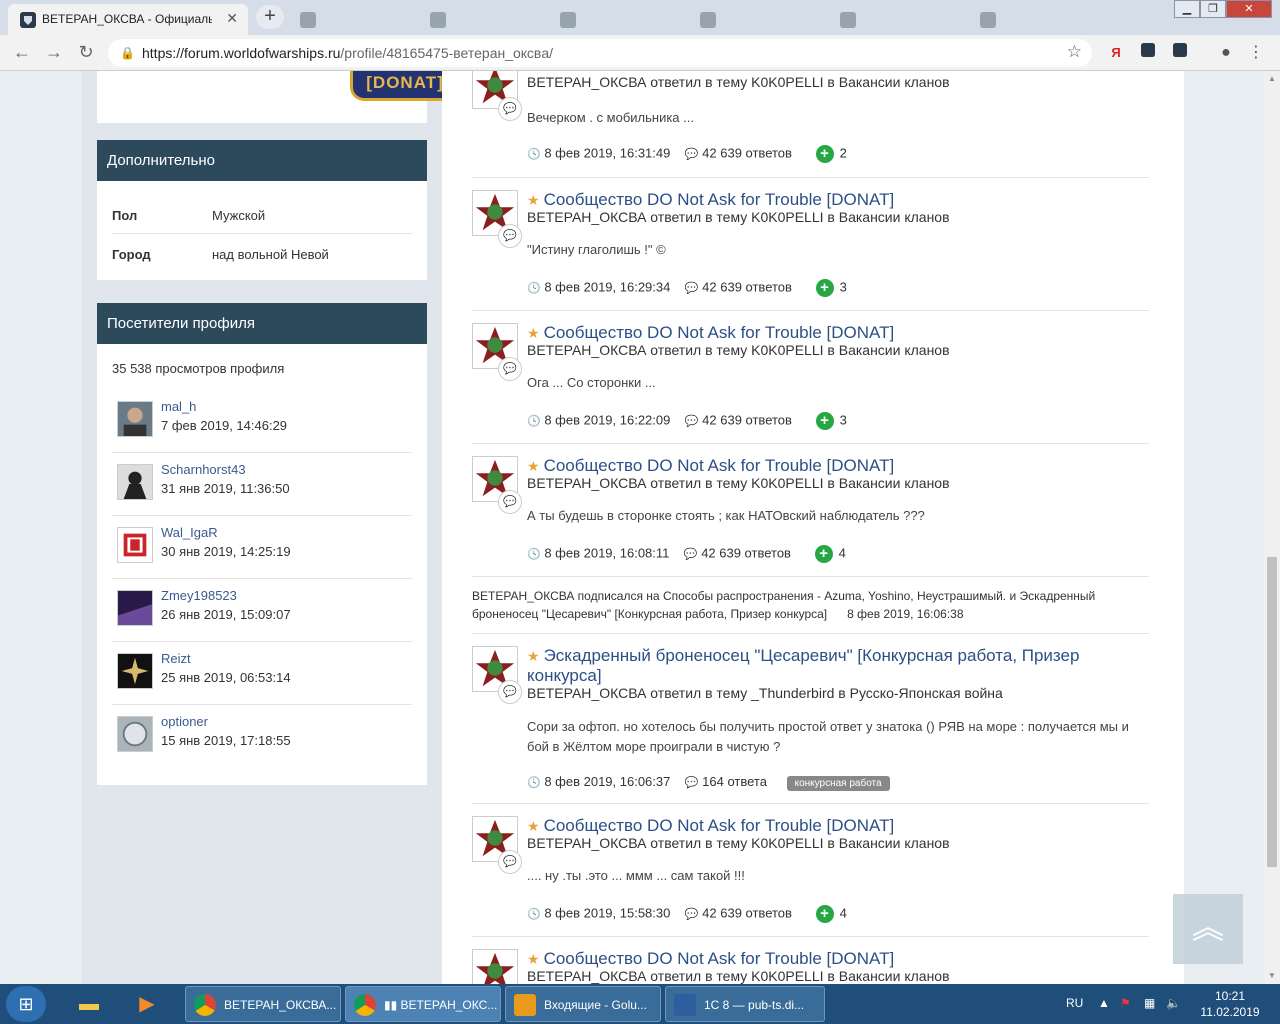 The image size is (1280, 1024). What do you see at coordinates (1116, 53) in the screenshot?
I see `yandex-extension-icon: Я` at bounding box center [1116, 53].